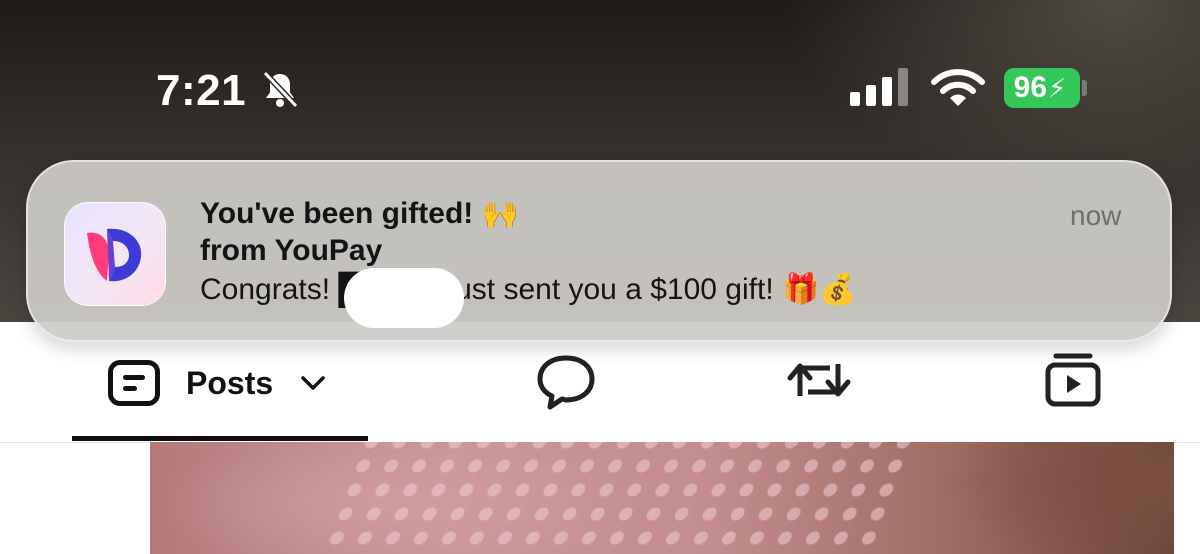  I want to click on charging-bolt-icon: ⚡, so click(1057, 87).